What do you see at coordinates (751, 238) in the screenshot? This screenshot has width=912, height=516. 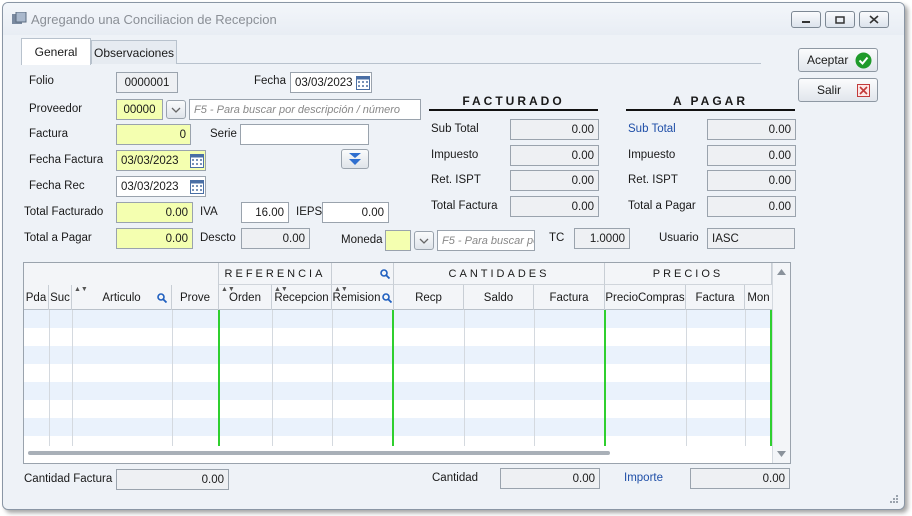 I see `usuario-field: IASC` at bounding box center [751, 238].